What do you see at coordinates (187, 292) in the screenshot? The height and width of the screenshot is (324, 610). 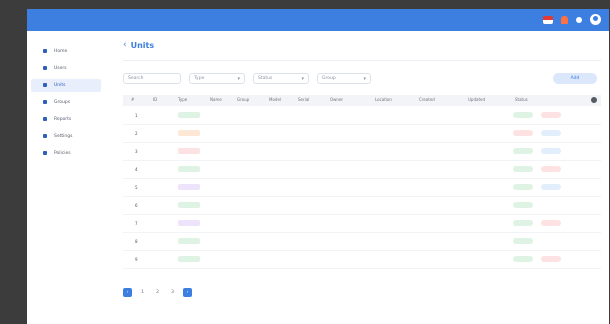 I see `next-page-button: ›` at bounding box center [187, 292].